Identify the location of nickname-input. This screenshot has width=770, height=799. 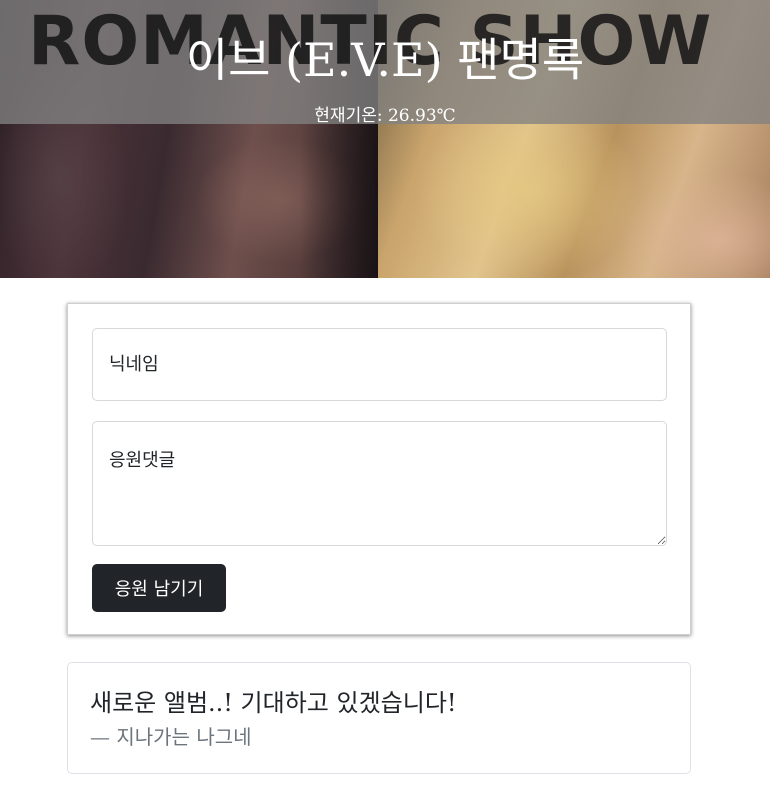
(379, 364).